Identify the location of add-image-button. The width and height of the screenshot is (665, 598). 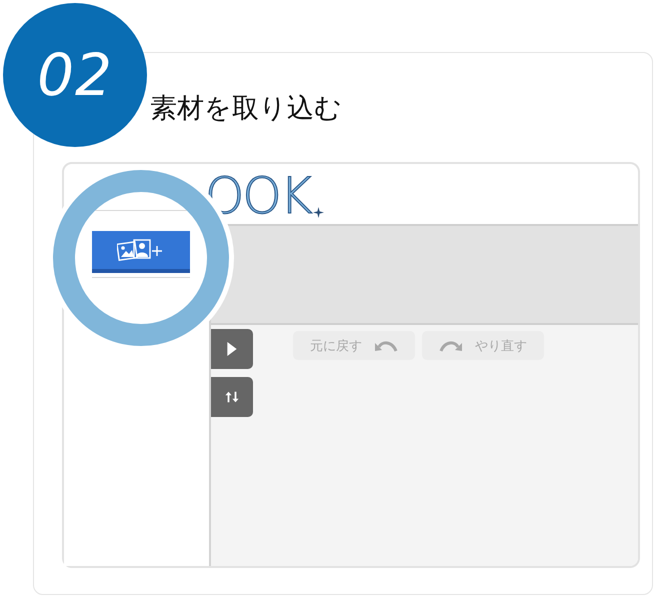
(141, 252).